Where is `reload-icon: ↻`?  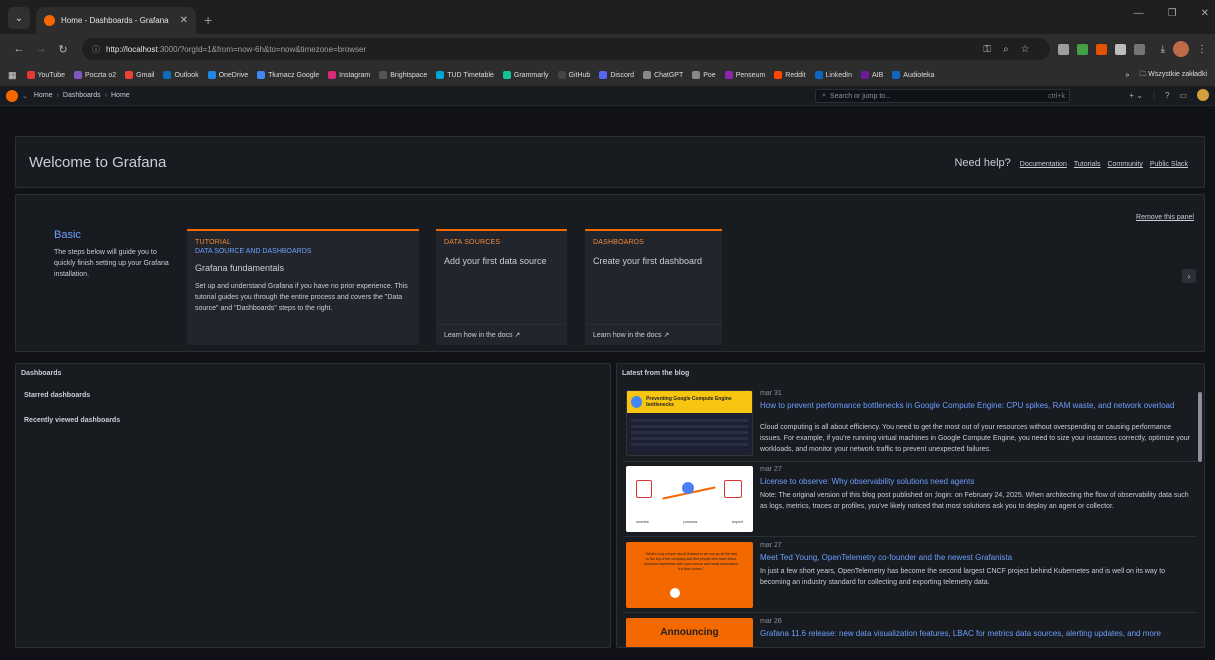 reload-icon: ↻ is located at coordinates (63, 49).